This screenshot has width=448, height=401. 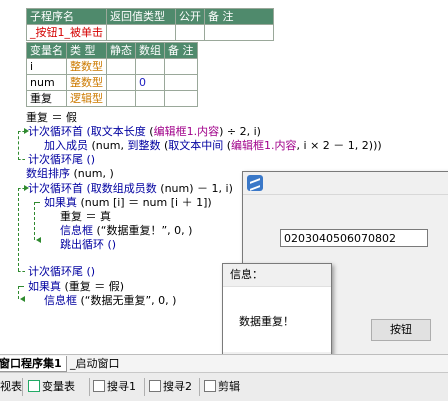 I want to click on dialog-message: 数据重复！, so click(x=266, y=321).